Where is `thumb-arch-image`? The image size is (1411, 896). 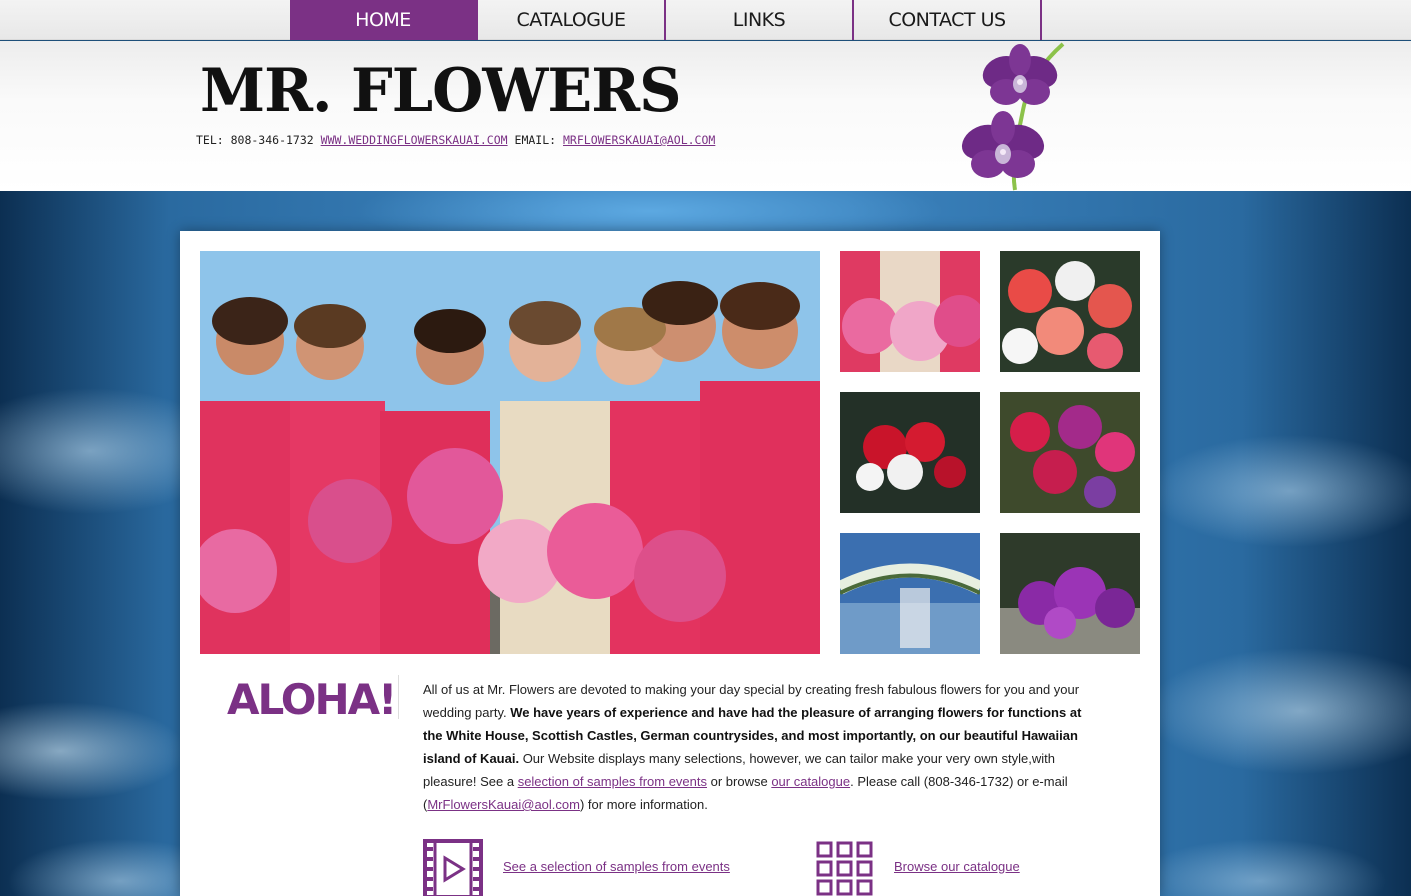
thumb-arch-image is located at coordinates (910, 593).